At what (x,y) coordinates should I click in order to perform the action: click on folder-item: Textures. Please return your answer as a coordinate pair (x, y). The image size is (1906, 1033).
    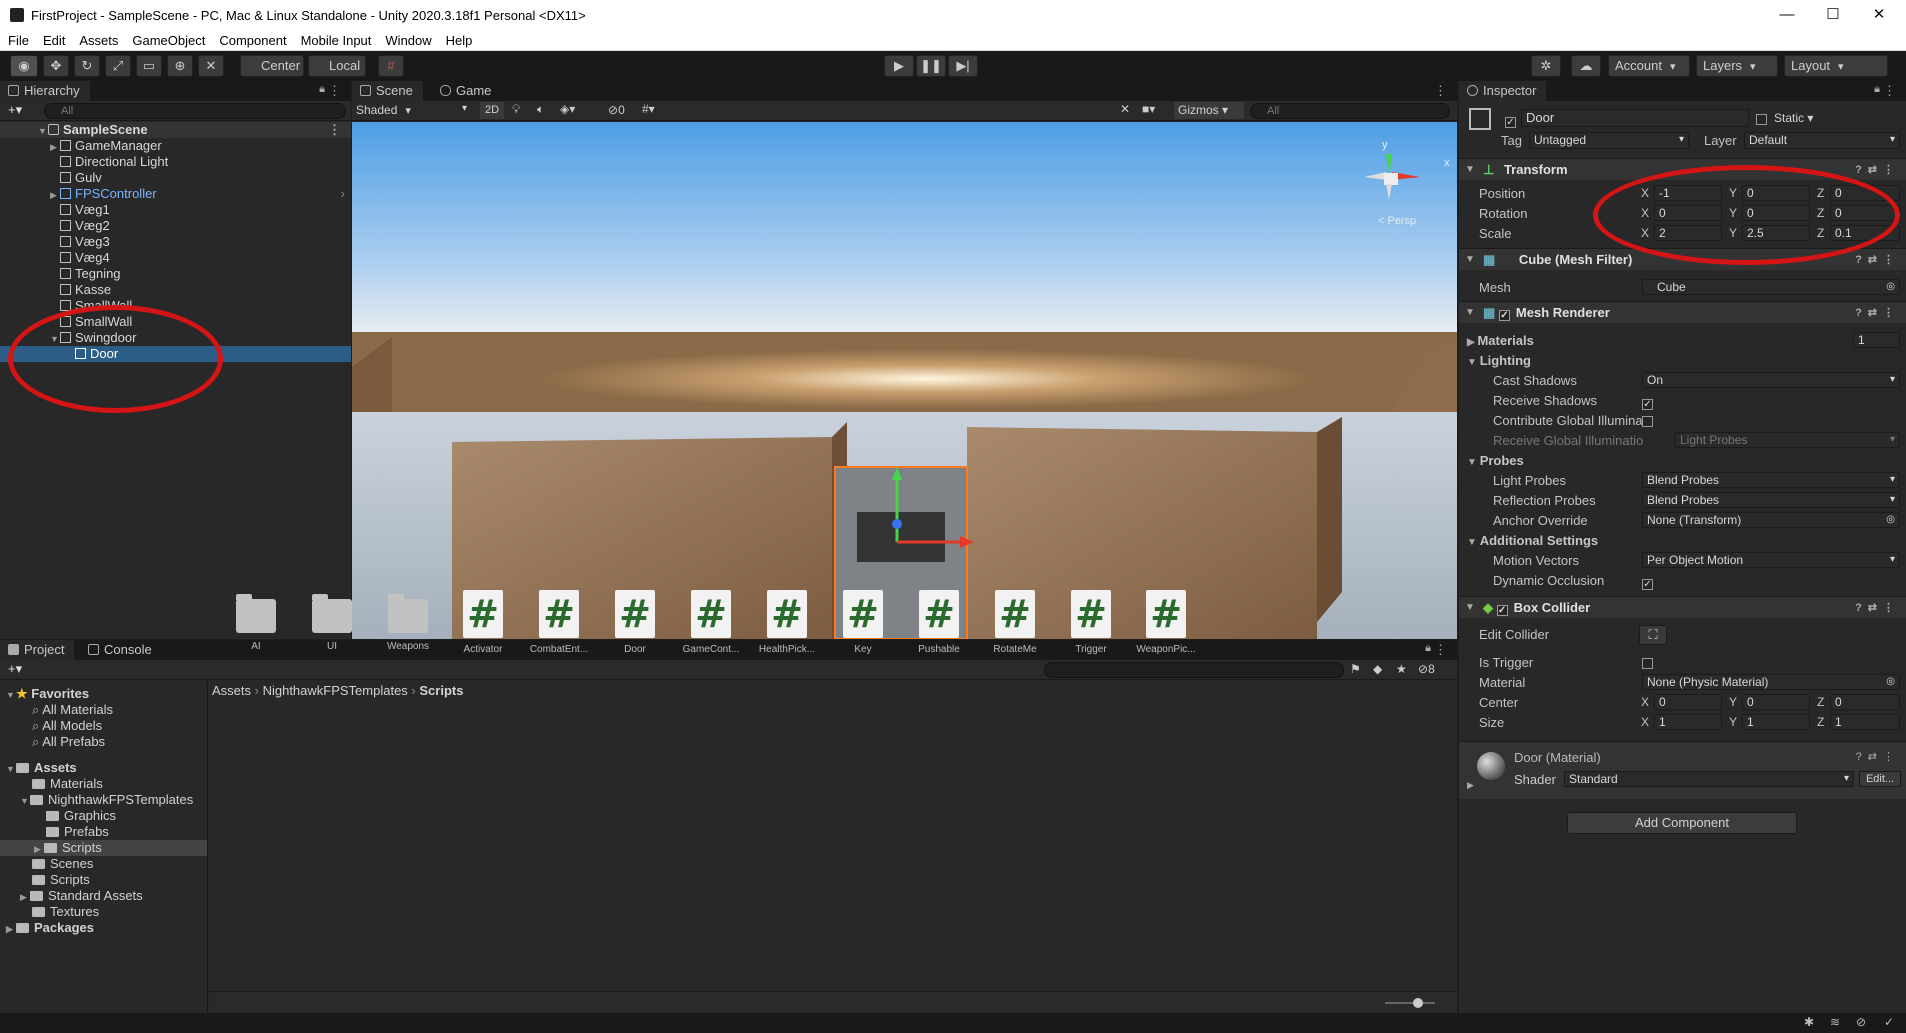
    Looking at the image, I should click on (103, 912).